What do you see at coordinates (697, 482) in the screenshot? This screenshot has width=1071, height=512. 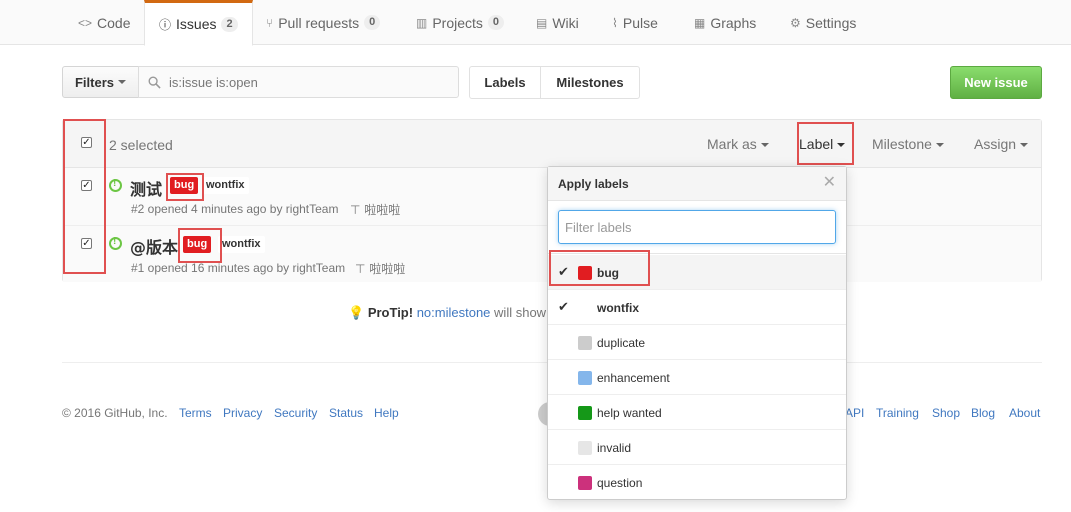 I see `label-option-question: question` at bounding box center [697, 482].